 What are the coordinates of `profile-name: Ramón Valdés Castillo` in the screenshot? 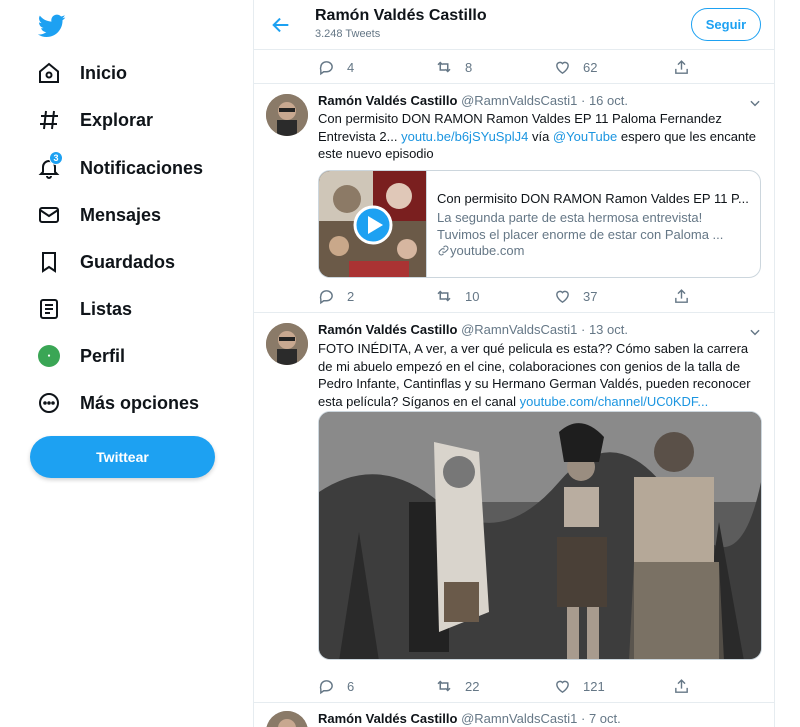 It's located at (401, 15).